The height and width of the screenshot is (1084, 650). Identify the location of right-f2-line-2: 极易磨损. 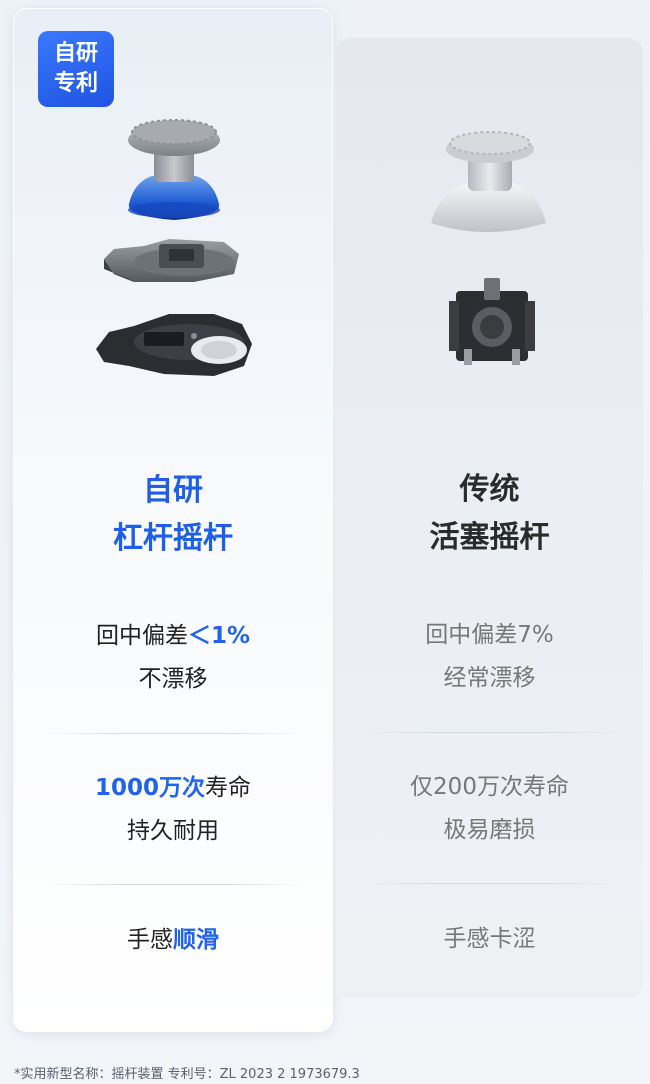
(489, 830).